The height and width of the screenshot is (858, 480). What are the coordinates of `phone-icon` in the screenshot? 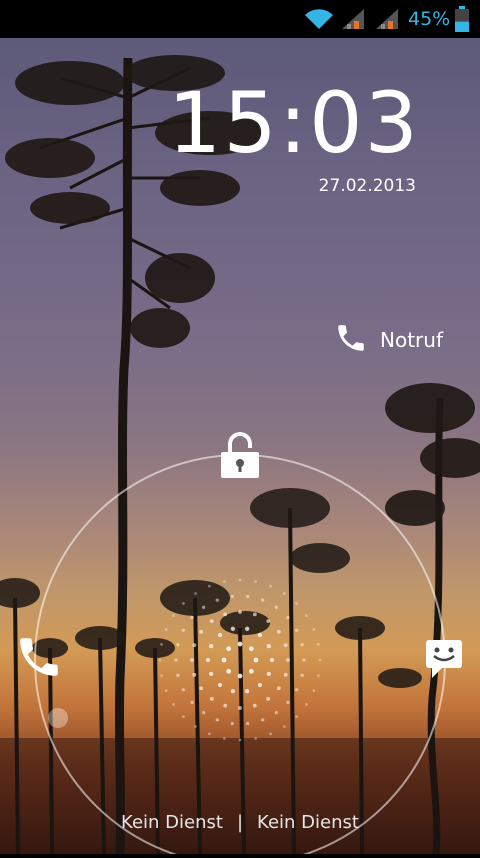 It's located at (39, 659).